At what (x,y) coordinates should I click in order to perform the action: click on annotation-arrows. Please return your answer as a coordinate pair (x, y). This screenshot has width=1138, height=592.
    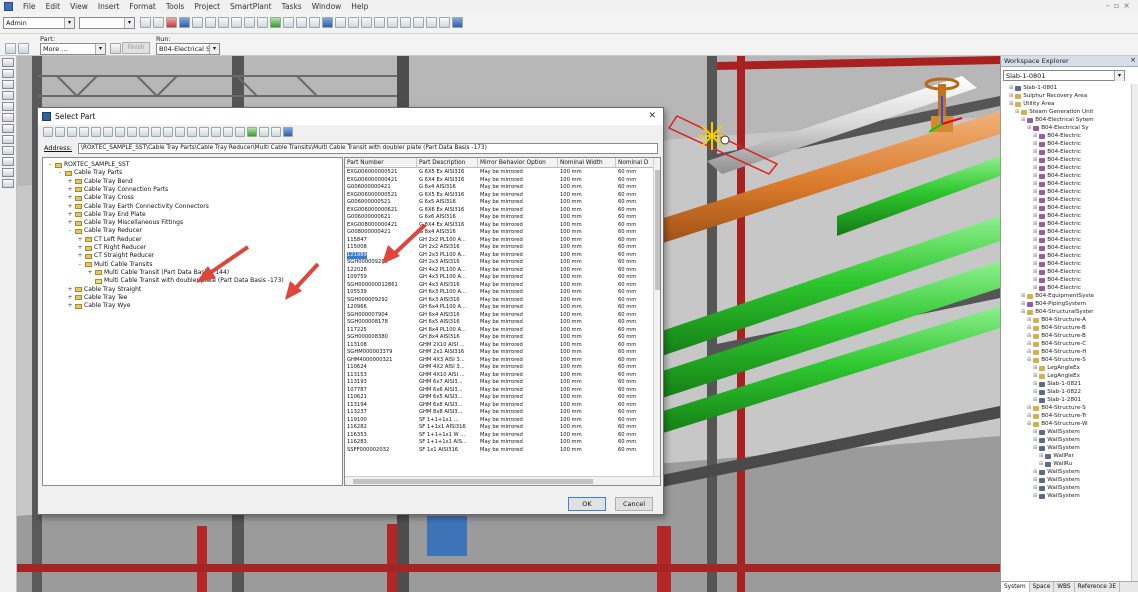
    Looking at the image, I should click on (311, 261).